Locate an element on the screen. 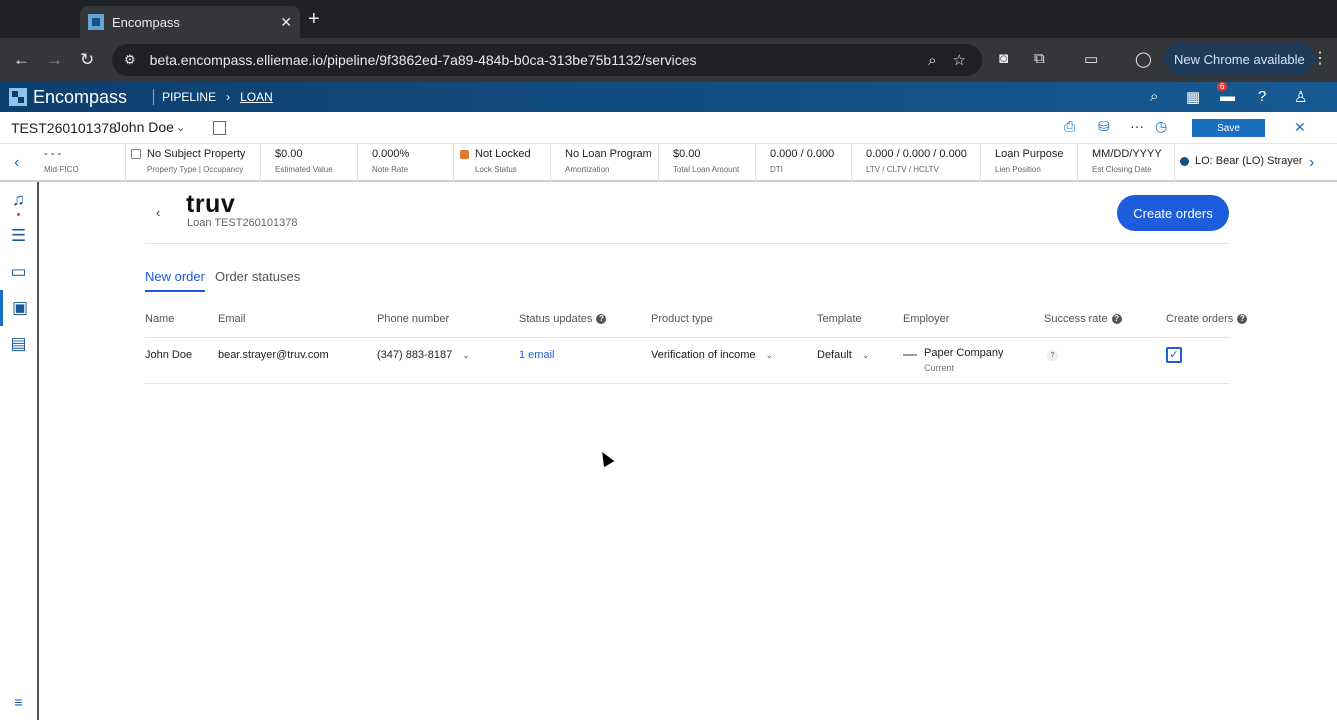  save-button: Save is located at coordinates (1228, 128).